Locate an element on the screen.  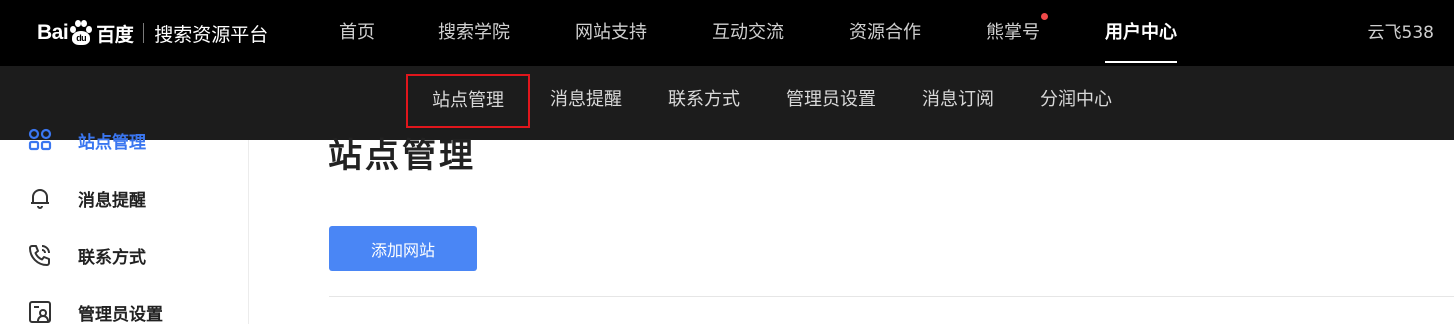
sidebar-item-admin-settings: 管理员设置 is located at coordinates (94, 310).